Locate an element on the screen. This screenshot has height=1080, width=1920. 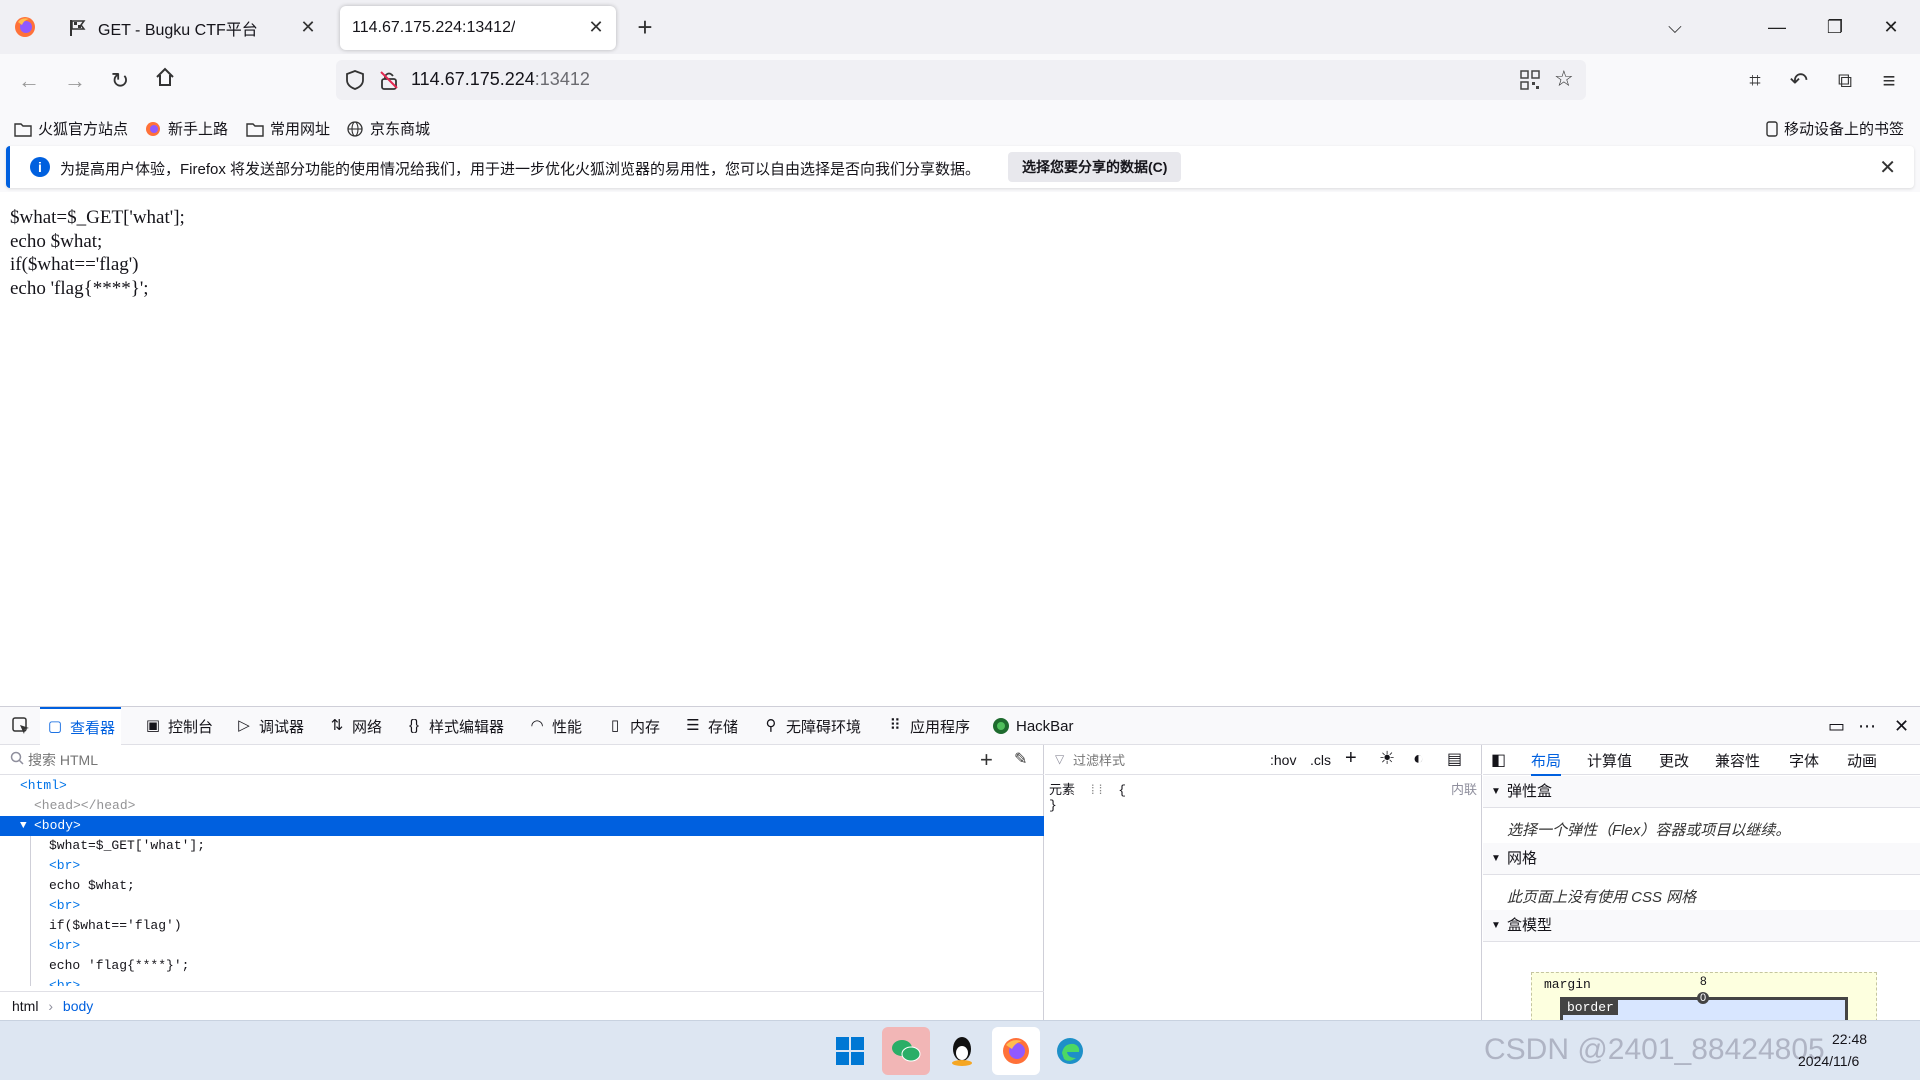
mobile-bookmarks: 移动设备上的书签 is located at coordinates (1835, 128).